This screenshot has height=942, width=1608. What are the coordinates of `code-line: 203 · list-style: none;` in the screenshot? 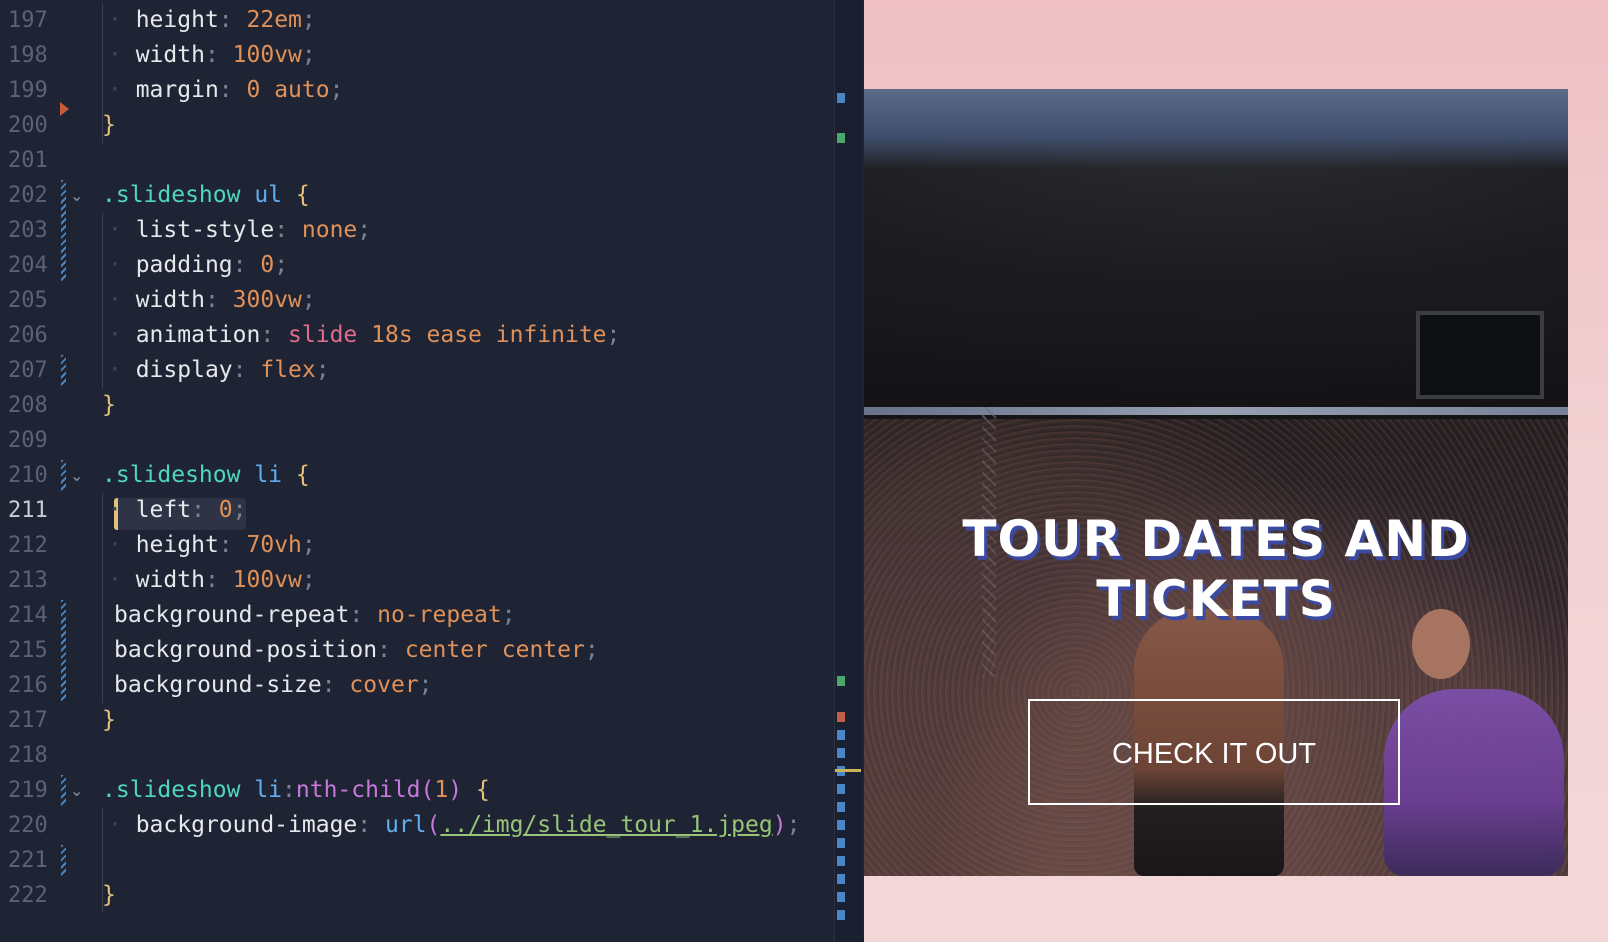 It's located at (420, 230).